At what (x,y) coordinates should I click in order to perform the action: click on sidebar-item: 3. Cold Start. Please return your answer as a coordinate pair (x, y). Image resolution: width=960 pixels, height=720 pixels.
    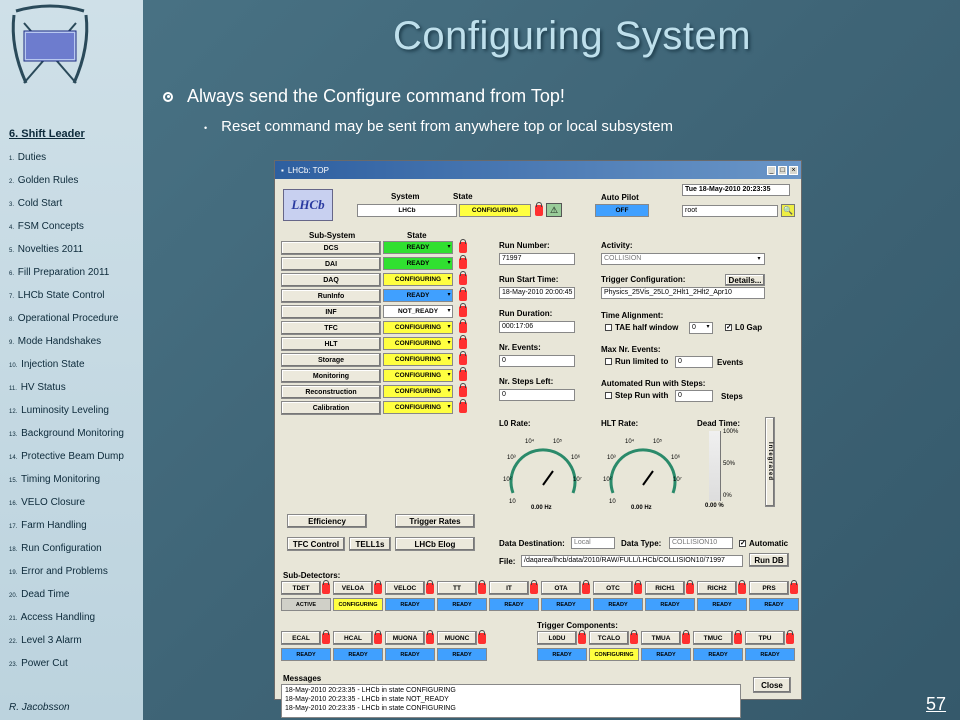
    Looking at the image, I should click on (76, 209).